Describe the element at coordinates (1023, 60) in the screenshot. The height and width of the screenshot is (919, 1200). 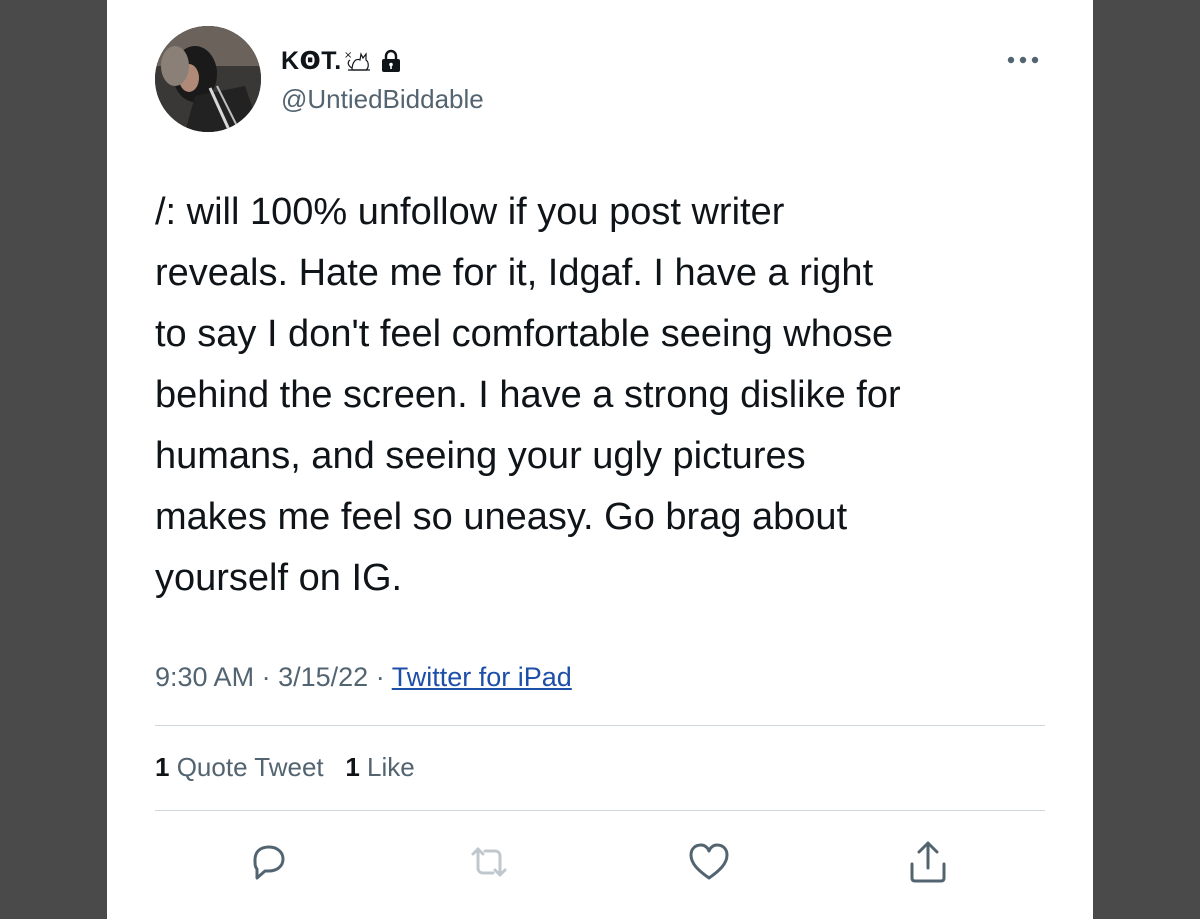
I see `more-options-icon` at that location.